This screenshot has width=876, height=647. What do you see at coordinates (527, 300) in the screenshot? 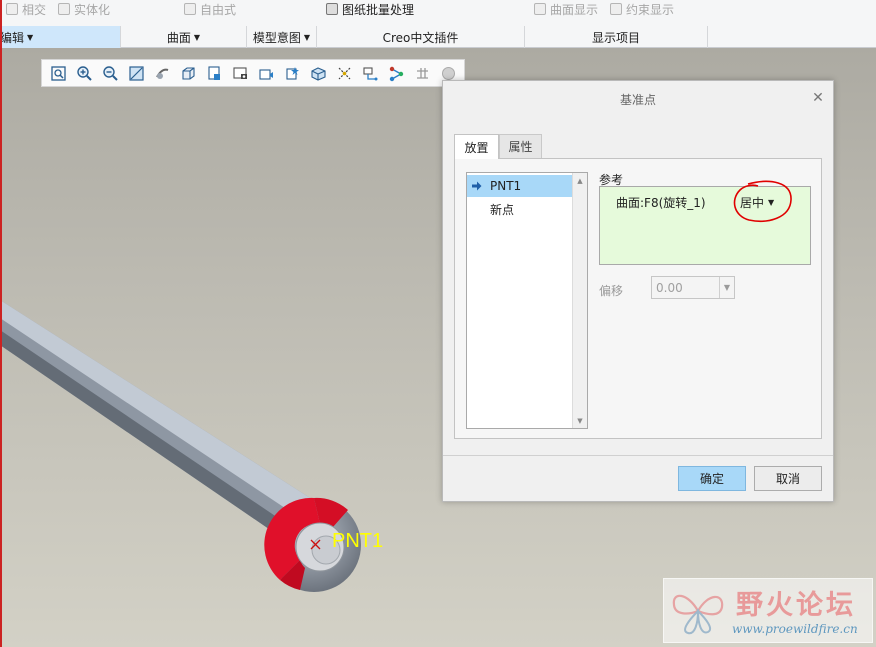
I see `datum-point-list: PNT1 新点 ▲ ▼` at bounding box center [527, 300].